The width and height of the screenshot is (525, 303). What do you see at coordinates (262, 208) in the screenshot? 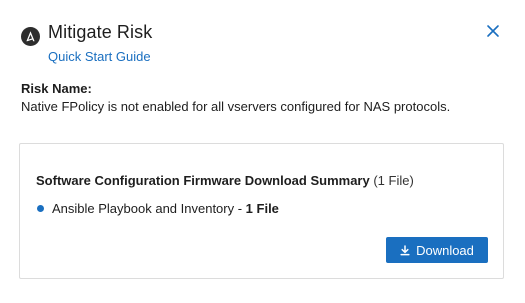
I see `item-count: 1 File` at bounding box center [262, 208].